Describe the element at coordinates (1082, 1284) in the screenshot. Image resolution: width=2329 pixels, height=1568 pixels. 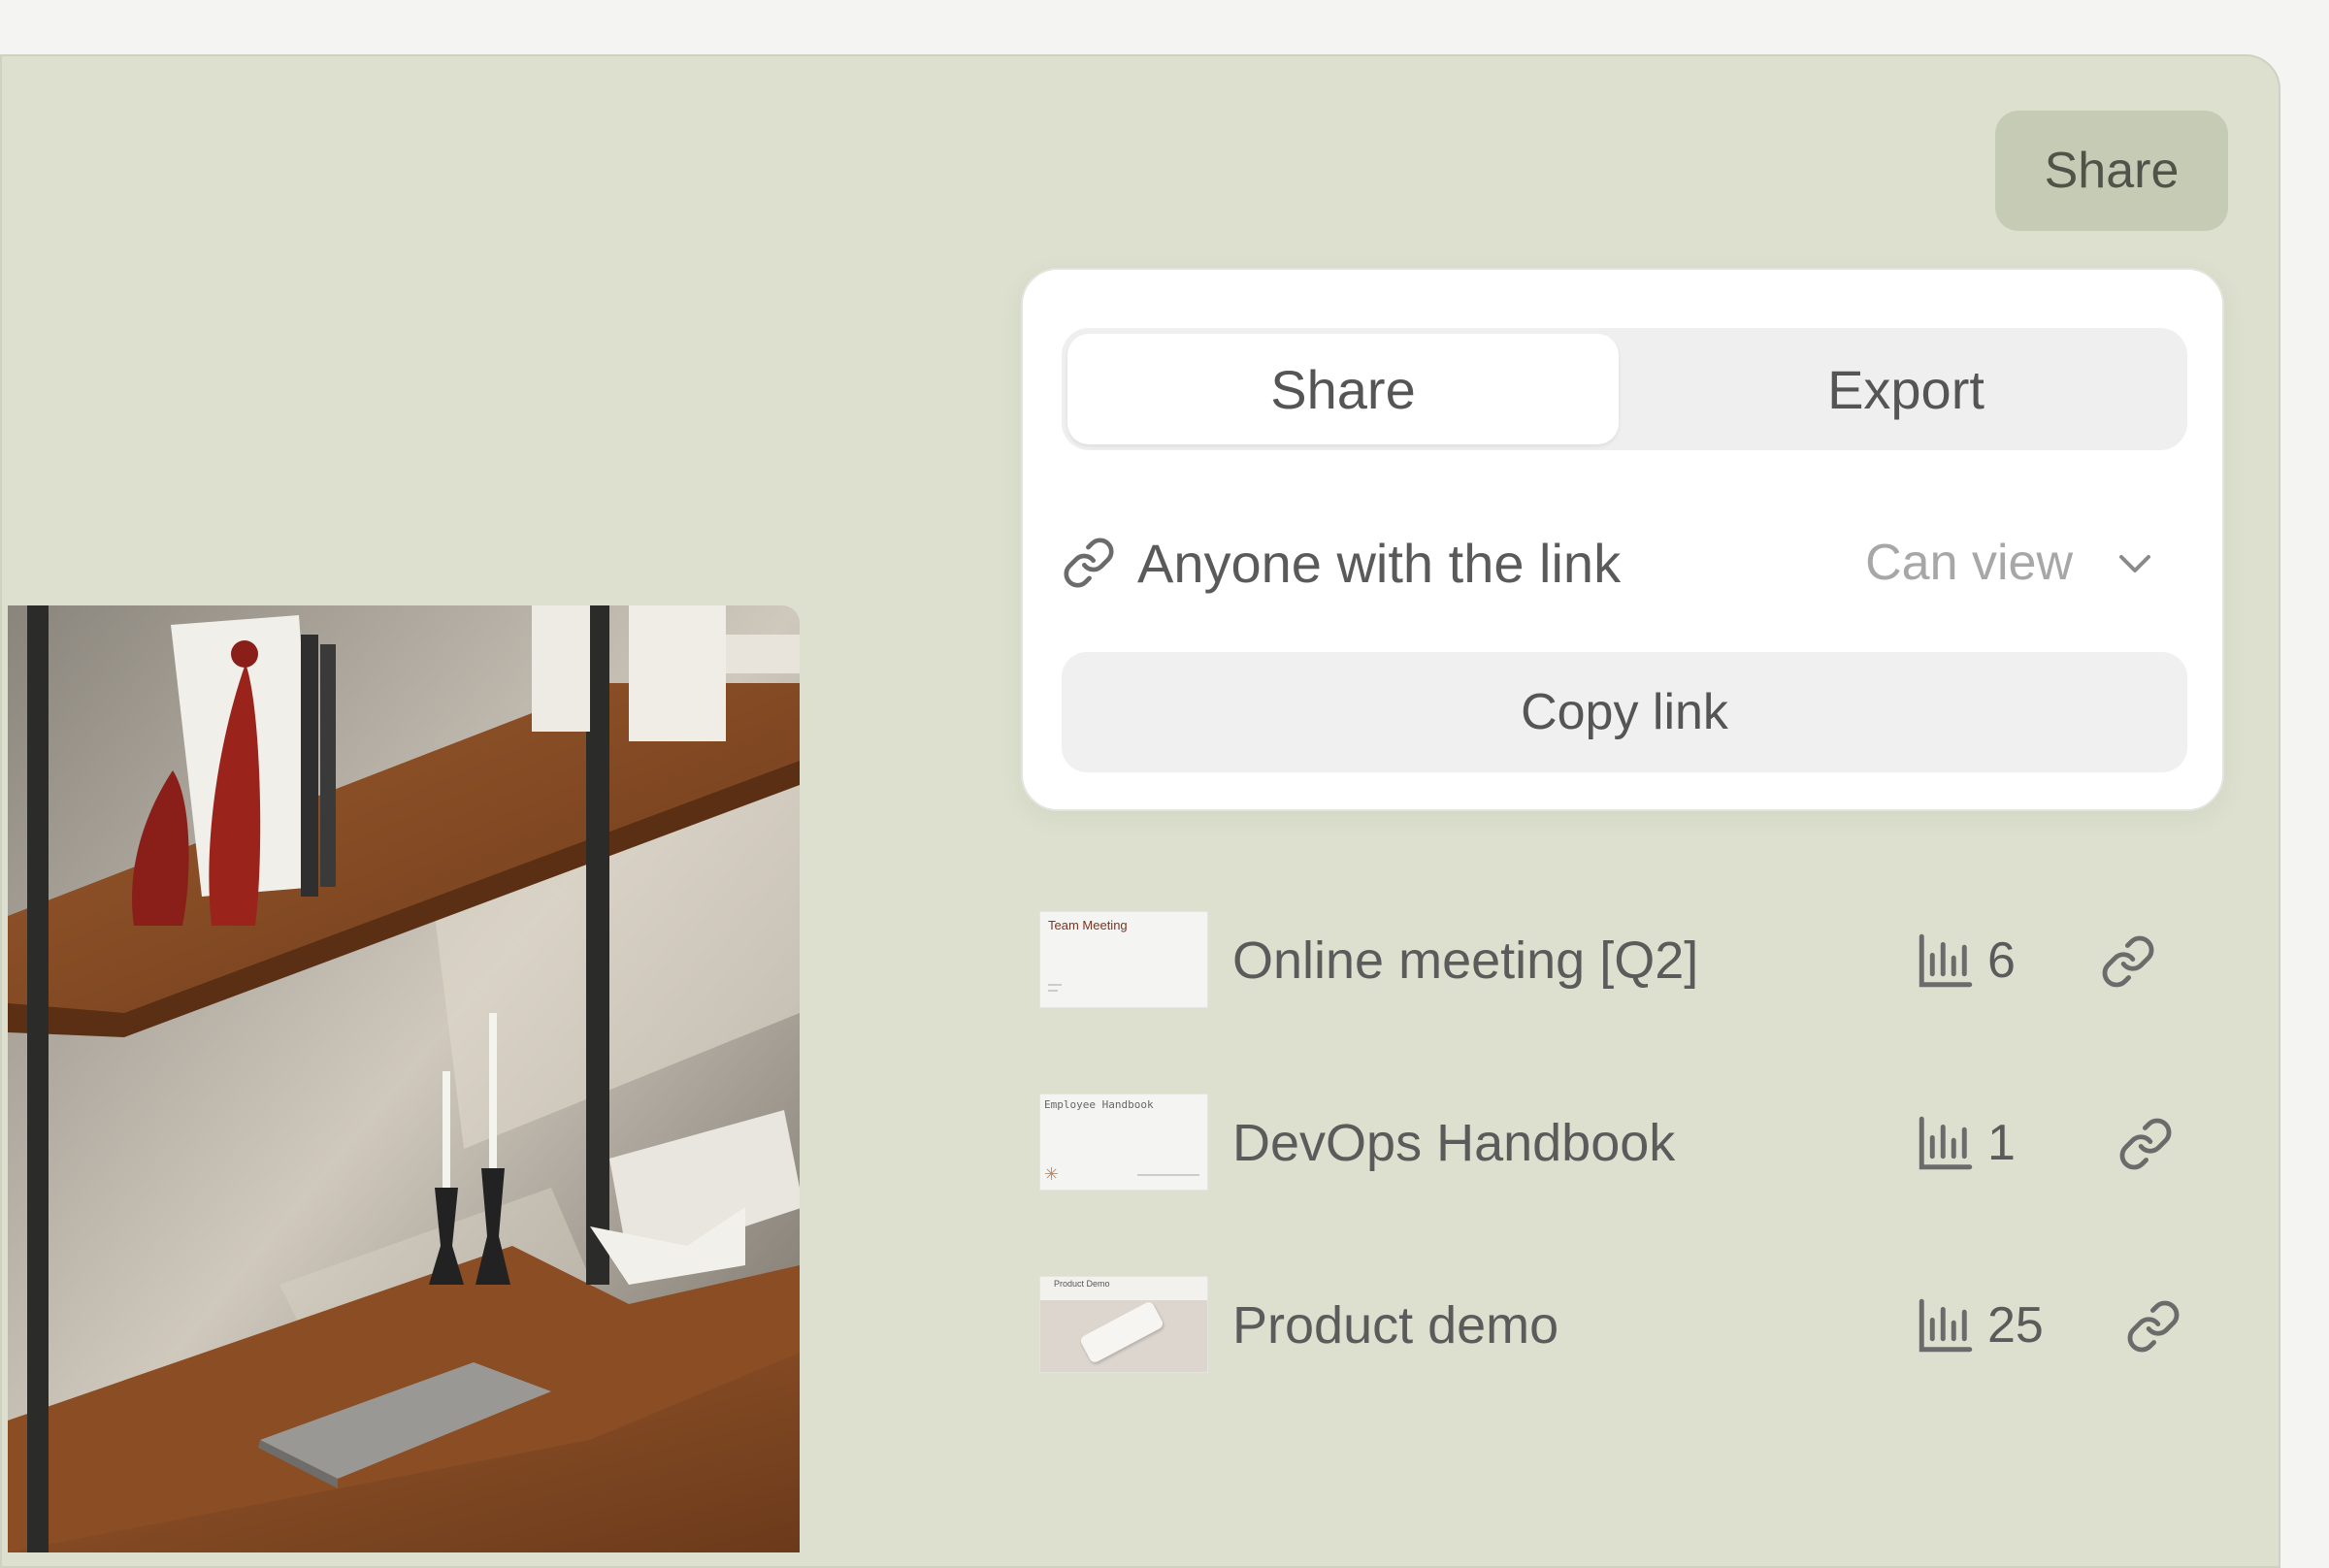
I see `thumbnail-caption: Product Demo` at that location.